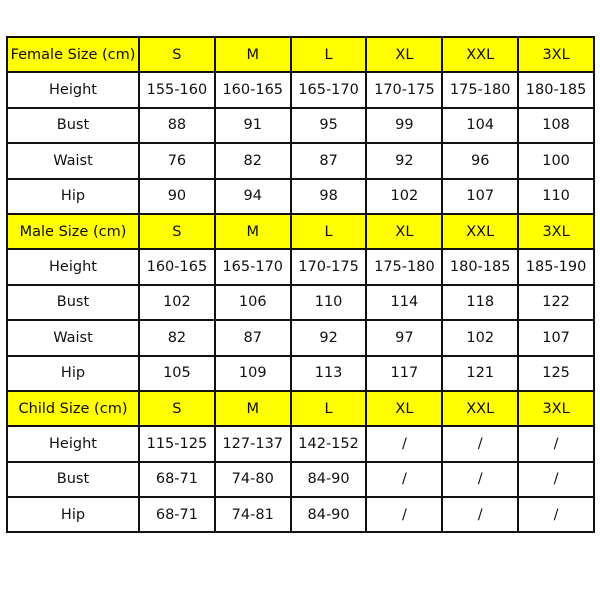 The height and width of the screenshot is (600, 600). I want to click on measurement-value: 121, so click(480, 373).